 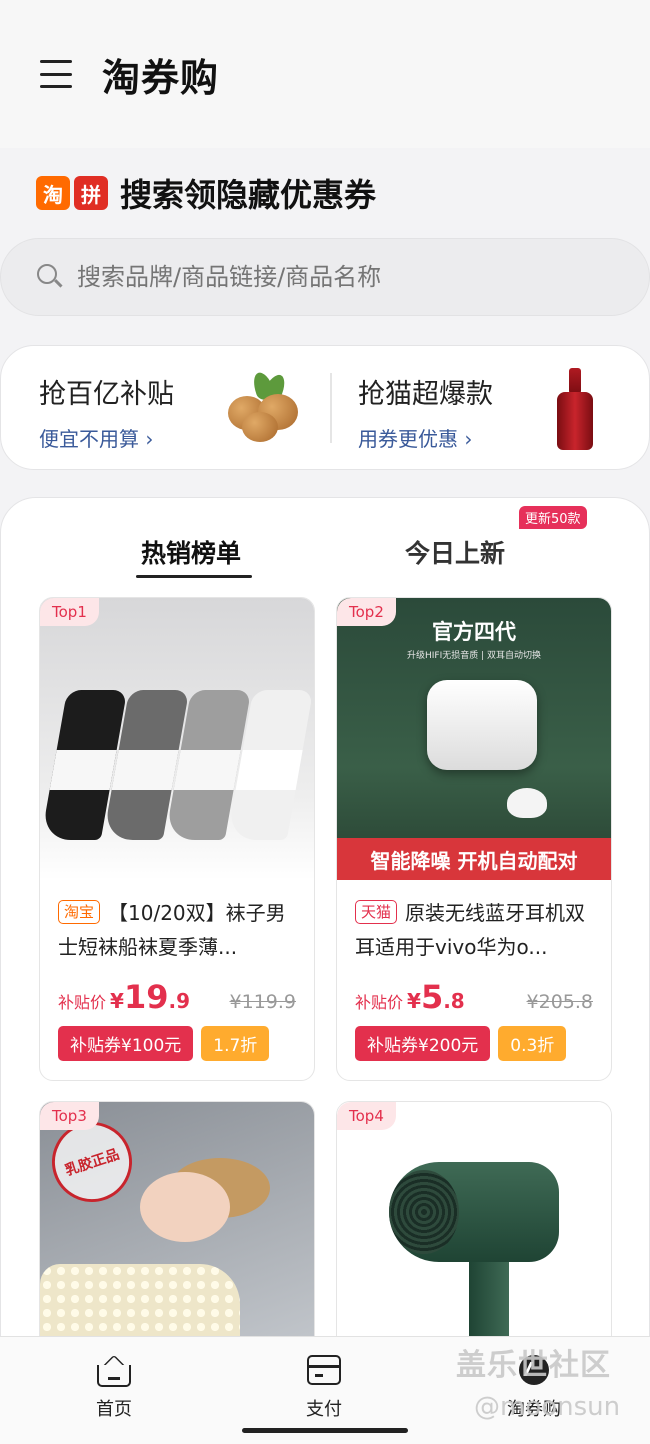 I want to click on price: 5, so click(x=432, y=997).